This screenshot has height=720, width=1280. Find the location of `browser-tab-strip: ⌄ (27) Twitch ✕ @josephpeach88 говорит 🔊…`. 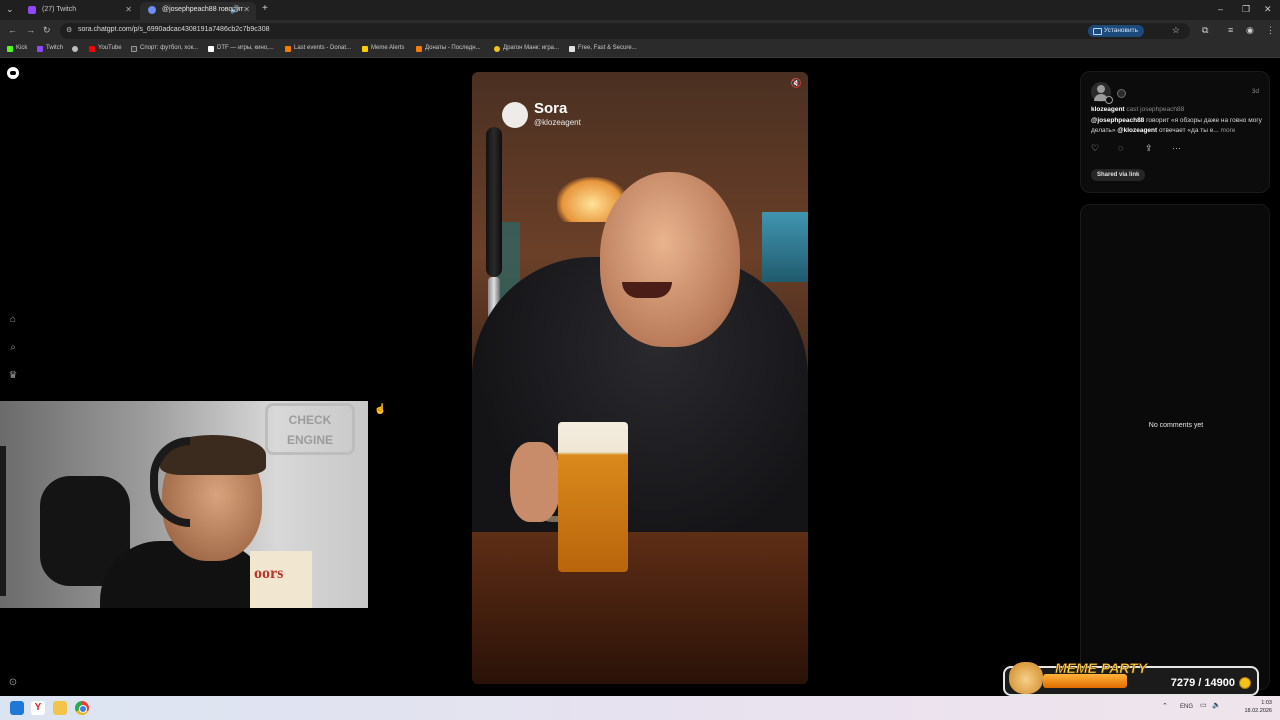

browser-tab-strip: ⌄ (27) Twitch ✕ @josephpeach88 говорит 🔊… is located at coordinates (640, 10).